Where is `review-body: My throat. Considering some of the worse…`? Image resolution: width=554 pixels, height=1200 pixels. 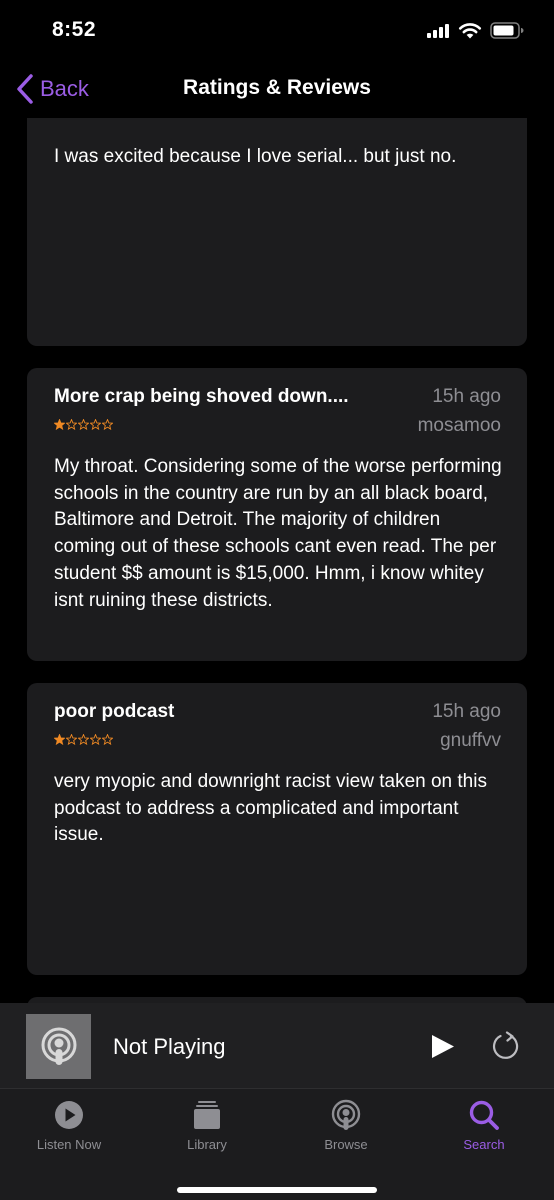
review-body: My throat. Considering some of the worse… is located at coordinates (278, 533).